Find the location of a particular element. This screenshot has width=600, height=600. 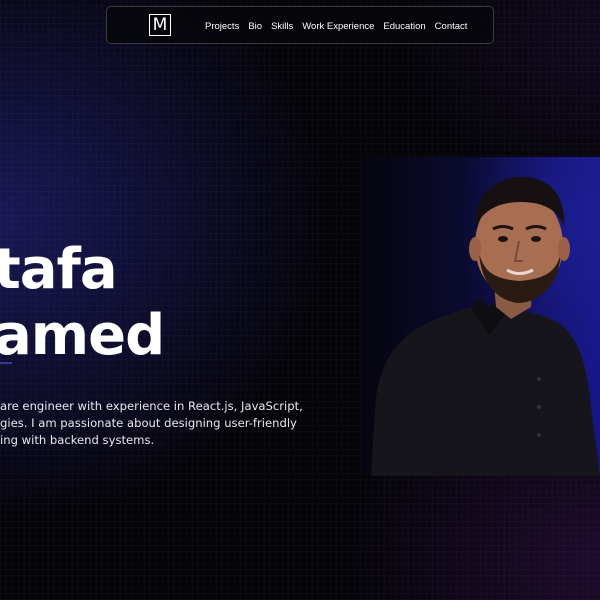

nav-link-education: Education is located at coordinates (404, 26).